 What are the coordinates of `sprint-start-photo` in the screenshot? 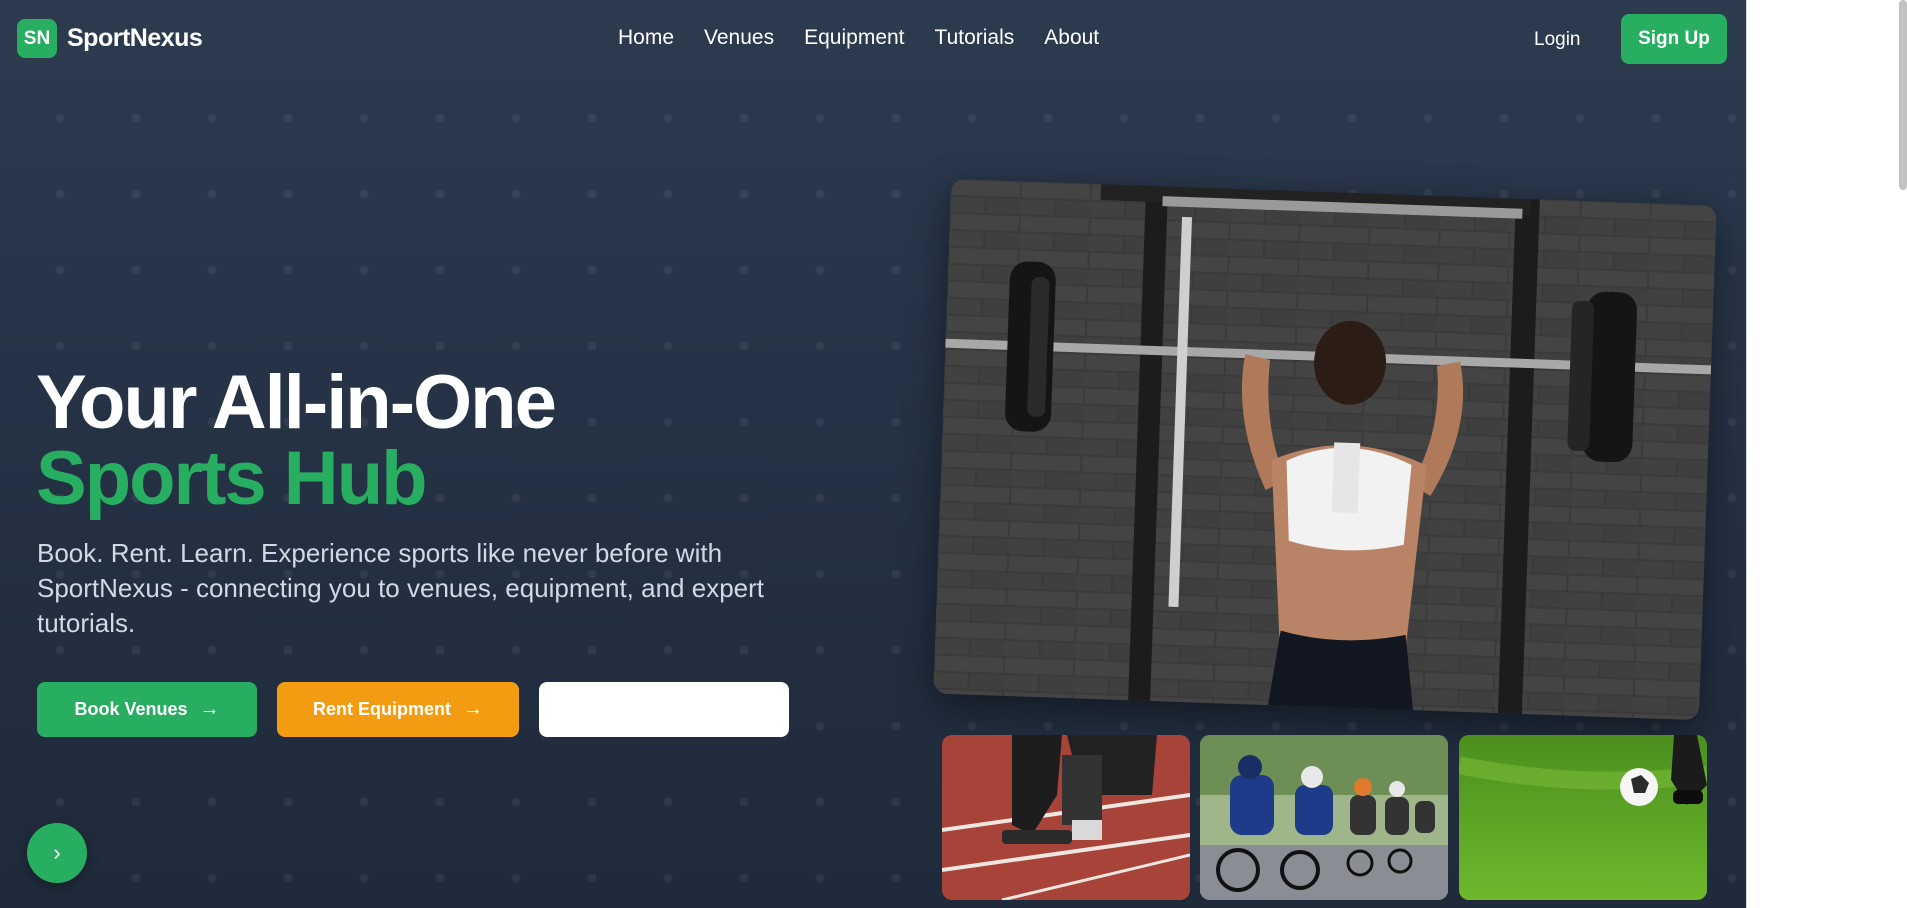 It's located at (1066, 817).